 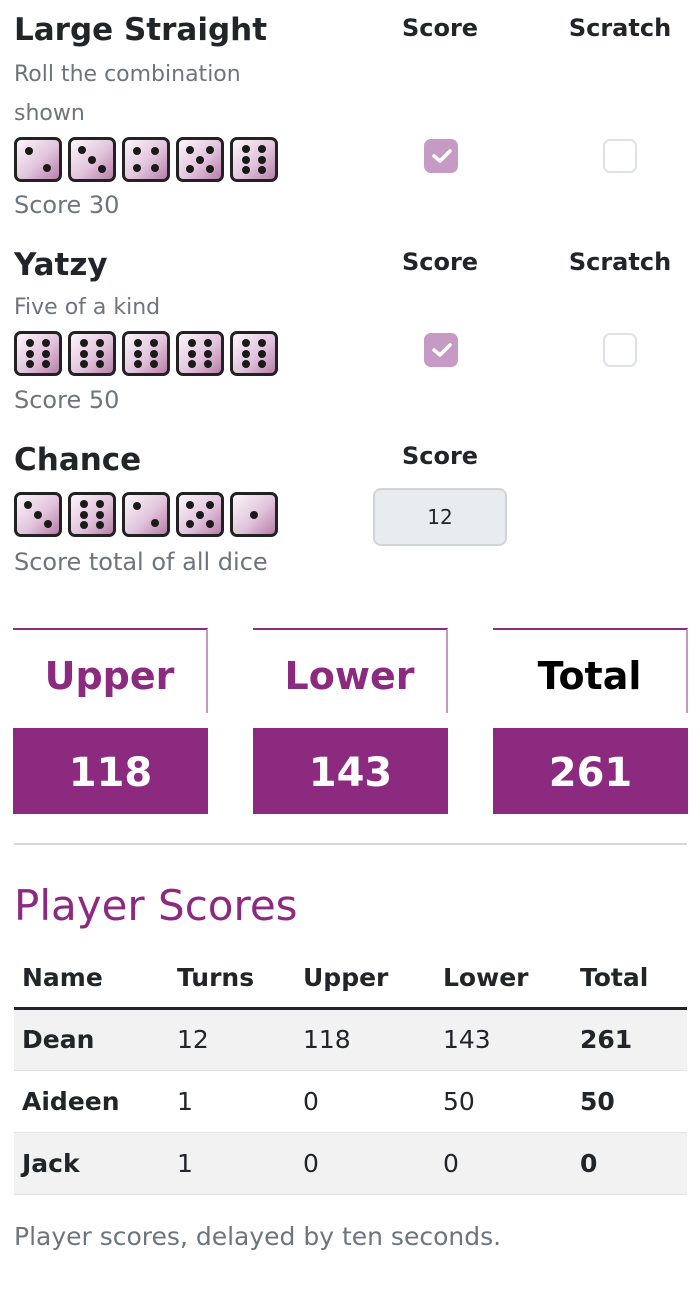 I want to click on upper-total-value: 118, so click(x=110, y=771).